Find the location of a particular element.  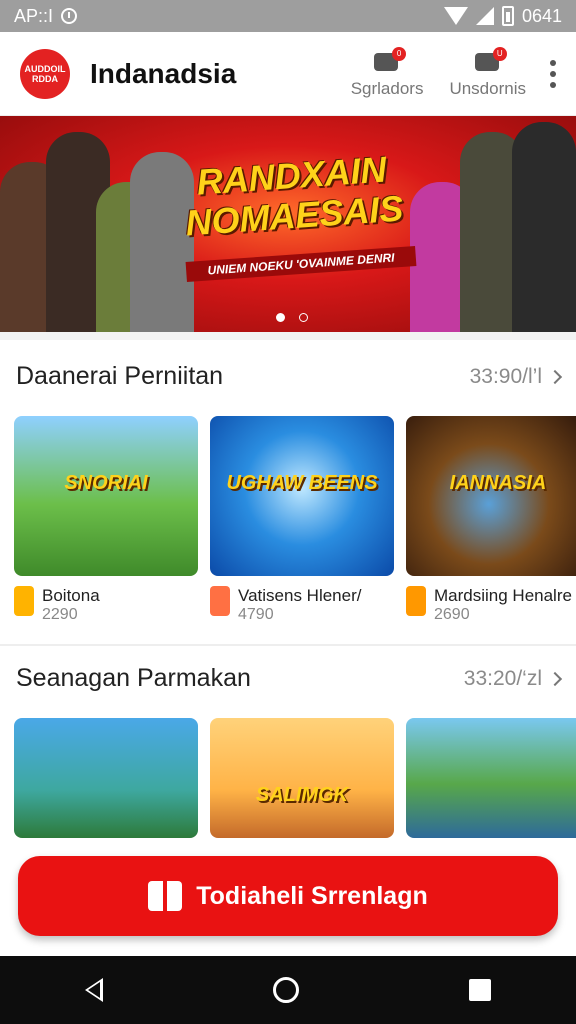

game-card: SNORIAI Boitona 2290 is located at coordinates (106, 520).